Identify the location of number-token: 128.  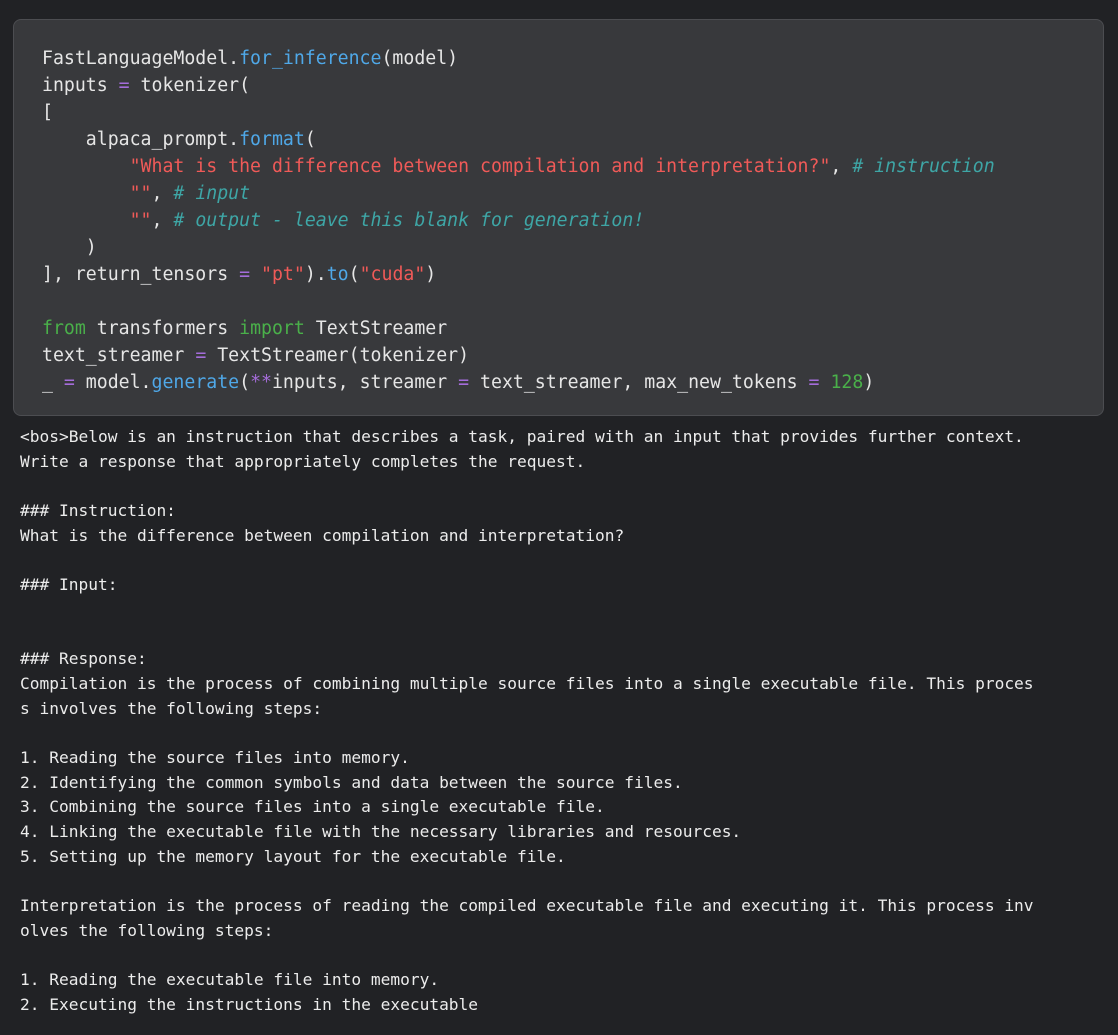
(847, 382).